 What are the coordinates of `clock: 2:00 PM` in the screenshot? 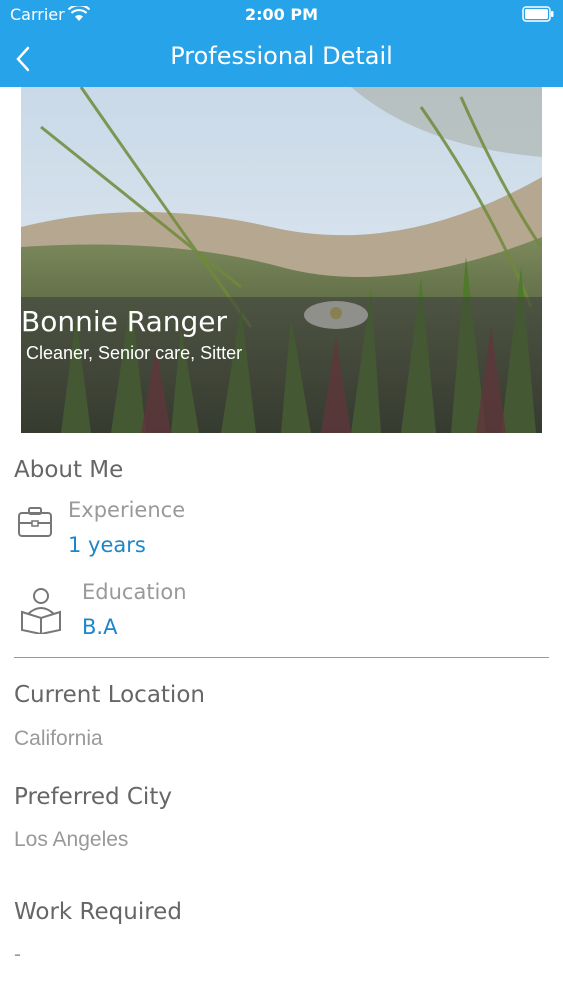 It's located at (281, 14).